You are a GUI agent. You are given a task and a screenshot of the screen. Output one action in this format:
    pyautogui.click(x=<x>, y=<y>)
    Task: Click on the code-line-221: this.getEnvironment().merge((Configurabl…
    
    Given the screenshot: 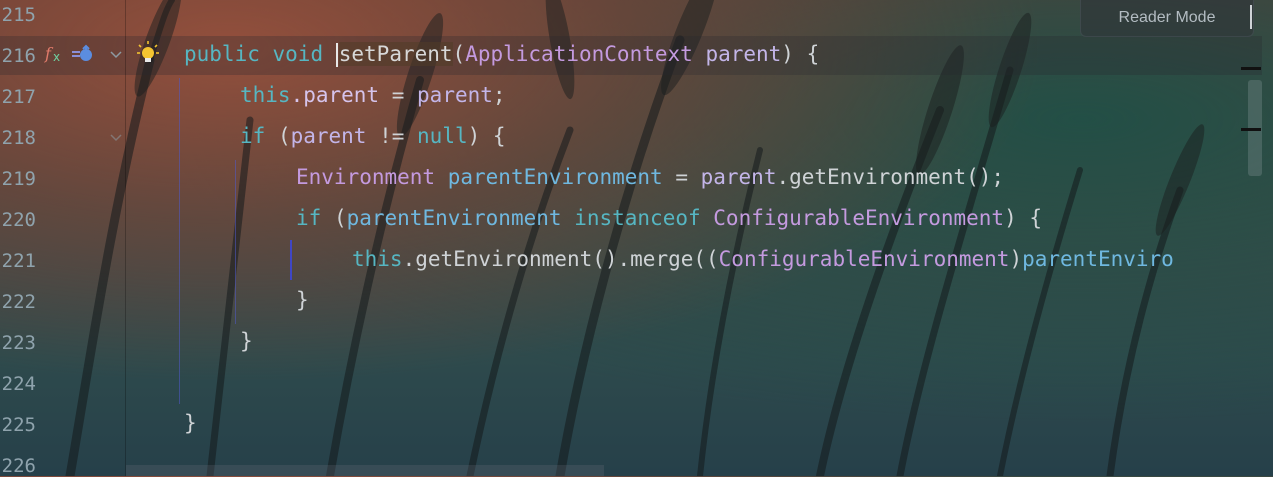 What is the action you would take?
    pyautogui.click(x=763, y=259)
    